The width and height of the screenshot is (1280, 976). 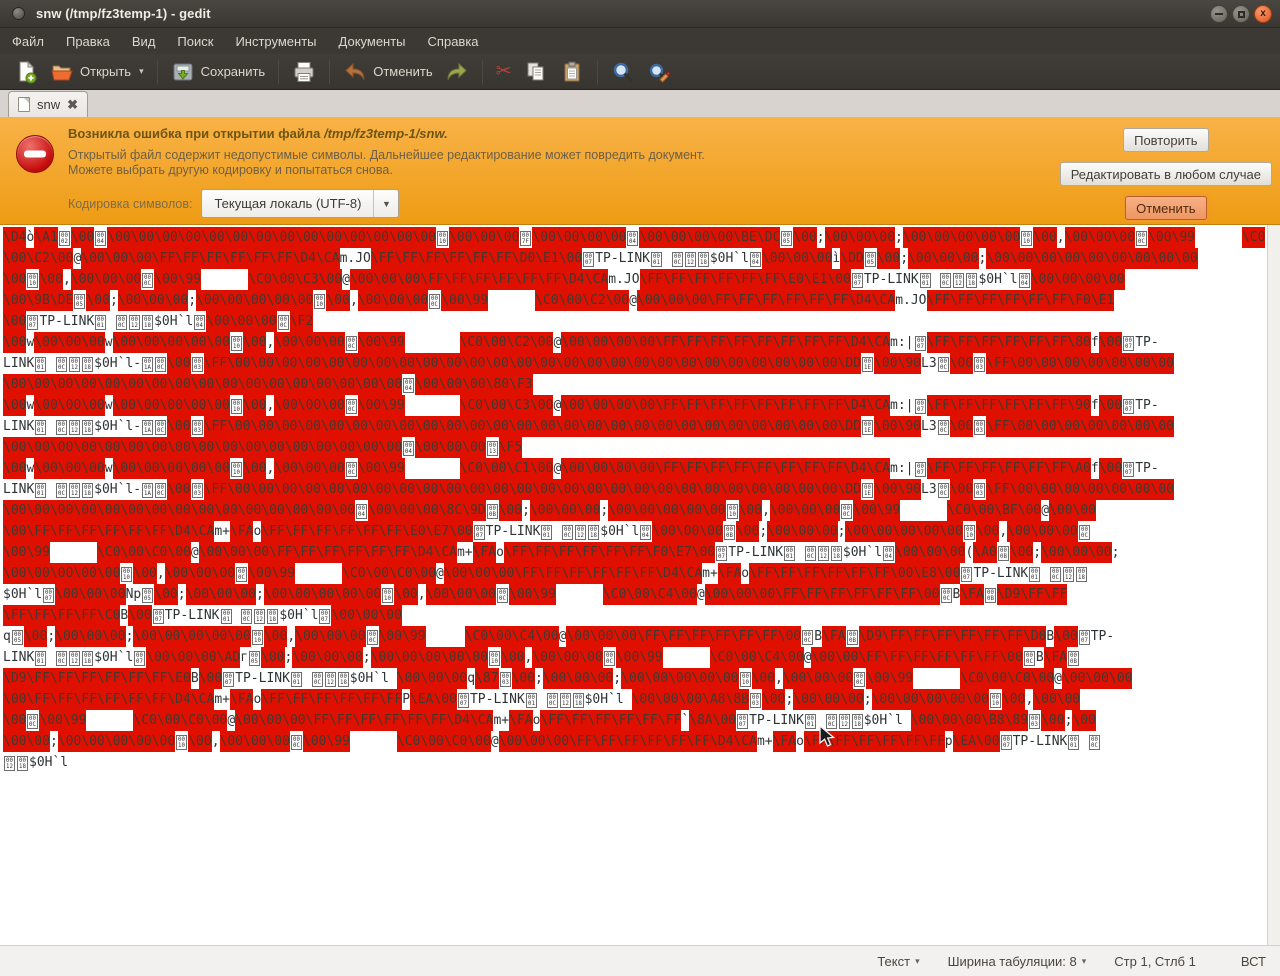 What do you see at coordinates (279, 71) in the screenshot?
I see `toolbar-separator` at bounding box center [279, 71].